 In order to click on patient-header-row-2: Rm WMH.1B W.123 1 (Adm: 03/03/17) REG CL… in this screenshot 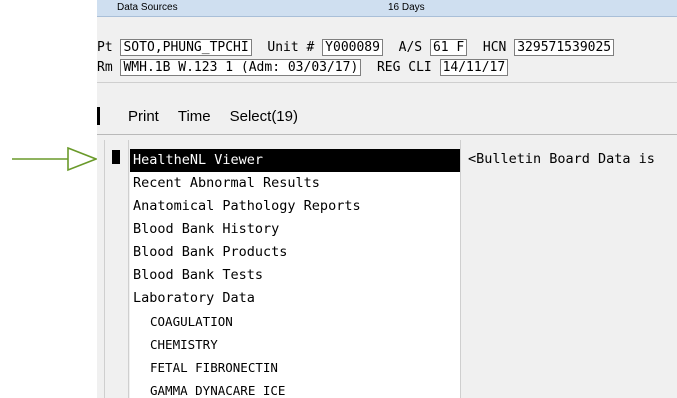, I will do `click(303, 67)`.